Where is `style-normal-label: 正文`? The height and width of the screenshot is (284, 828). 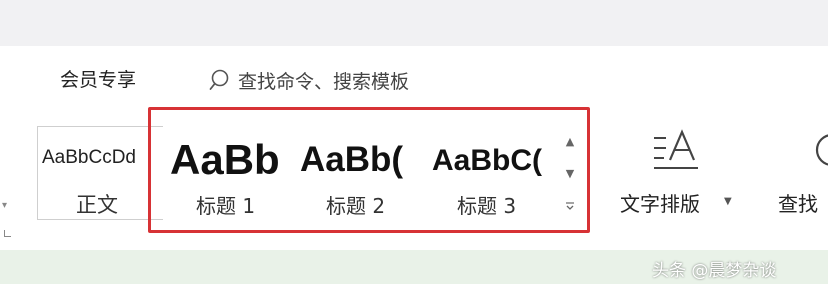 style-normal-label: 正文 is located at coordinates (97, 205).